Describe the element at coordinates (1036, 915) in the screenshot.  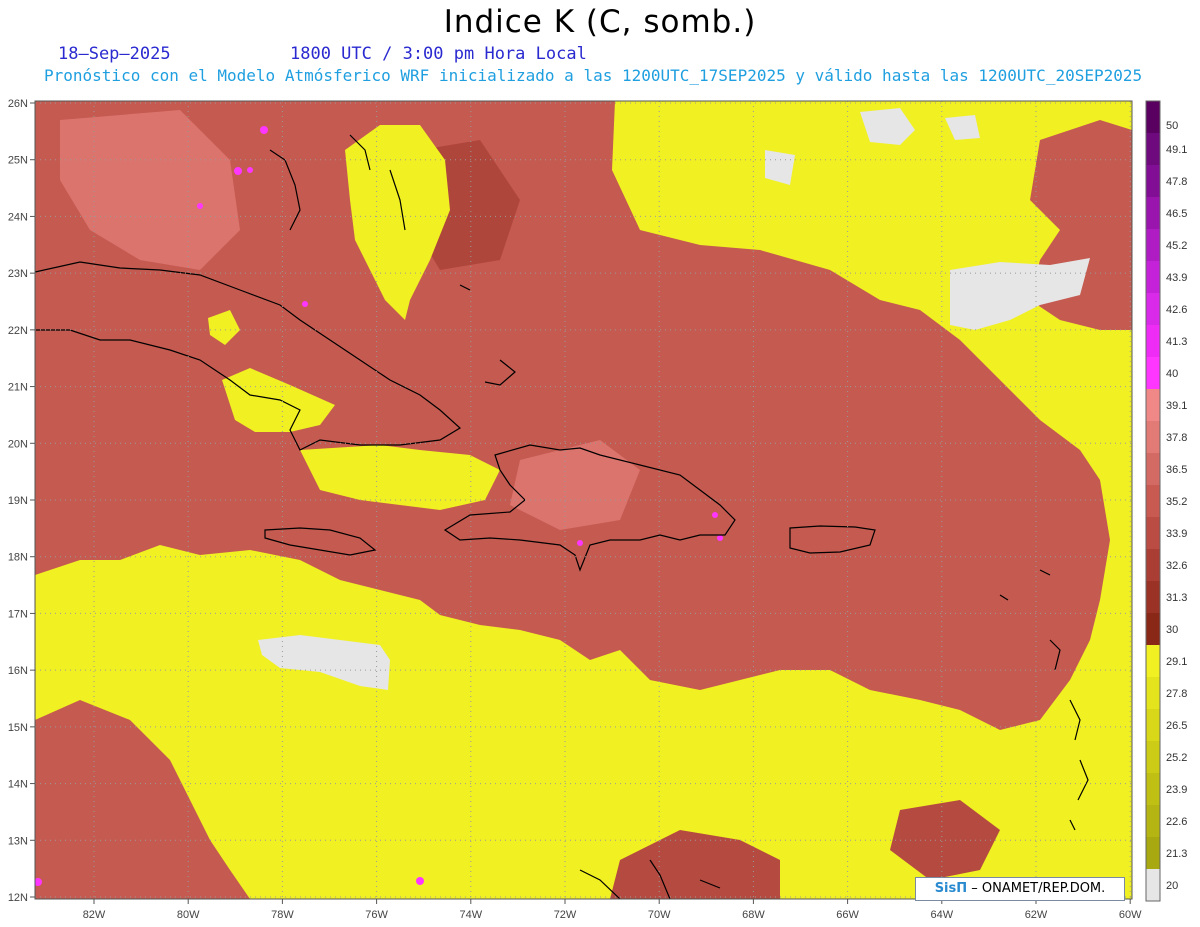
I see `lon-label: 62W` at that location.